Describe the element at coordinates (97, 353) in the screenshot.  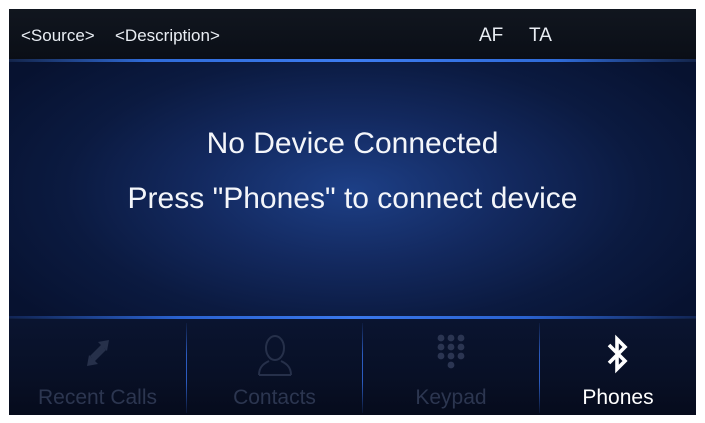
I see `recent-calls-icon` at that location.